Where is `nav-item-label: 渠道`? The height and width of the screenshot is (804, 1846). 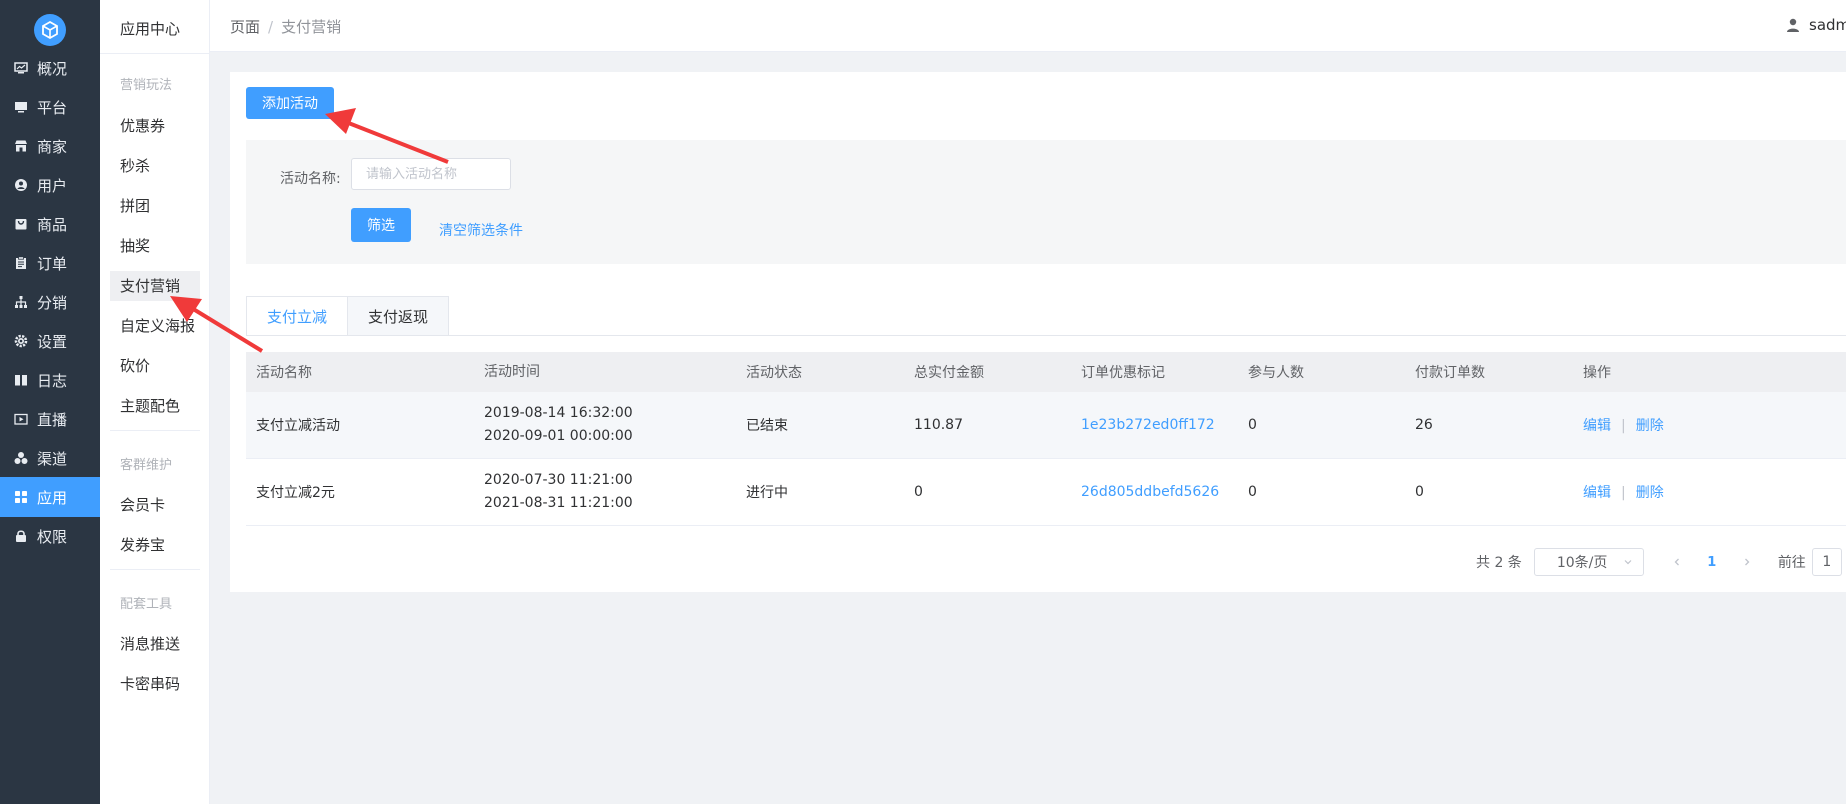 nav-item-label: 渠道 is located at coordinates (52, 458).